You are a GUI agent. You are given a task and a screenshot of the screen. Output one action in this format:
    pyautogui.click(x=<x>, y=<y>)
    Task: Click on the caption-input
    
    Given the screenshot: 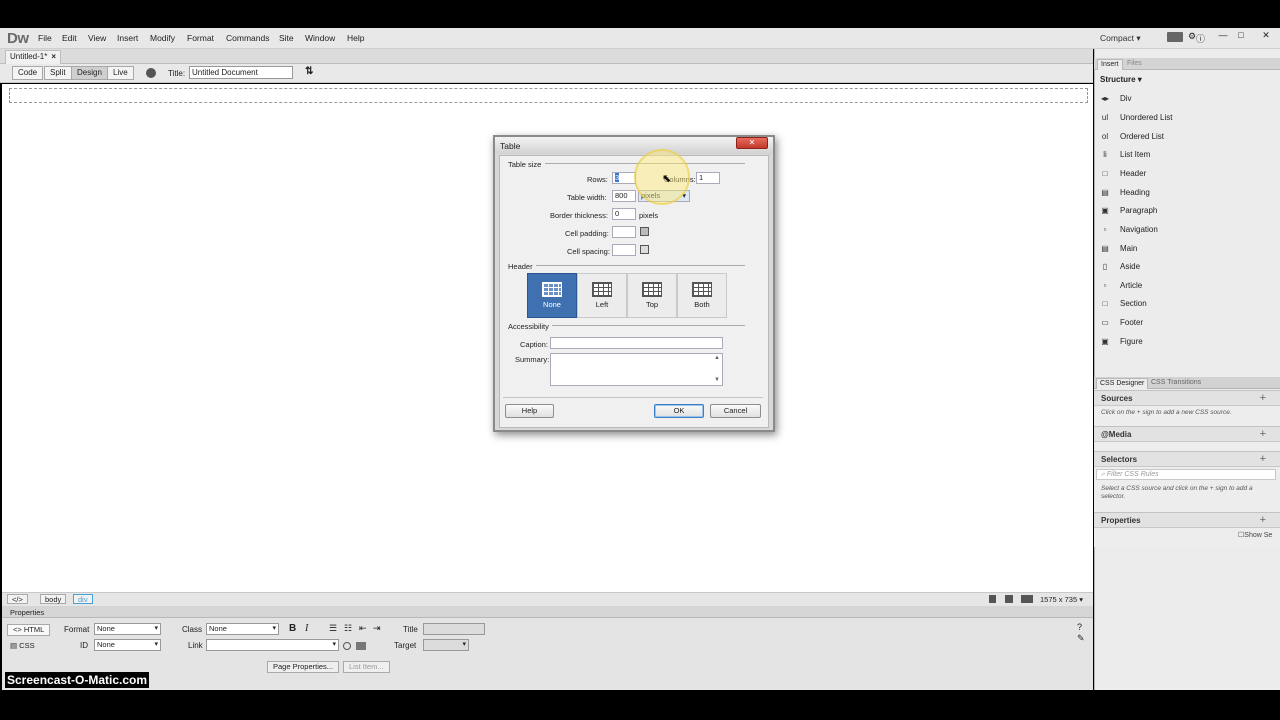 What is the action you would take?
    pyautogui.click(x=636, y=343)
    